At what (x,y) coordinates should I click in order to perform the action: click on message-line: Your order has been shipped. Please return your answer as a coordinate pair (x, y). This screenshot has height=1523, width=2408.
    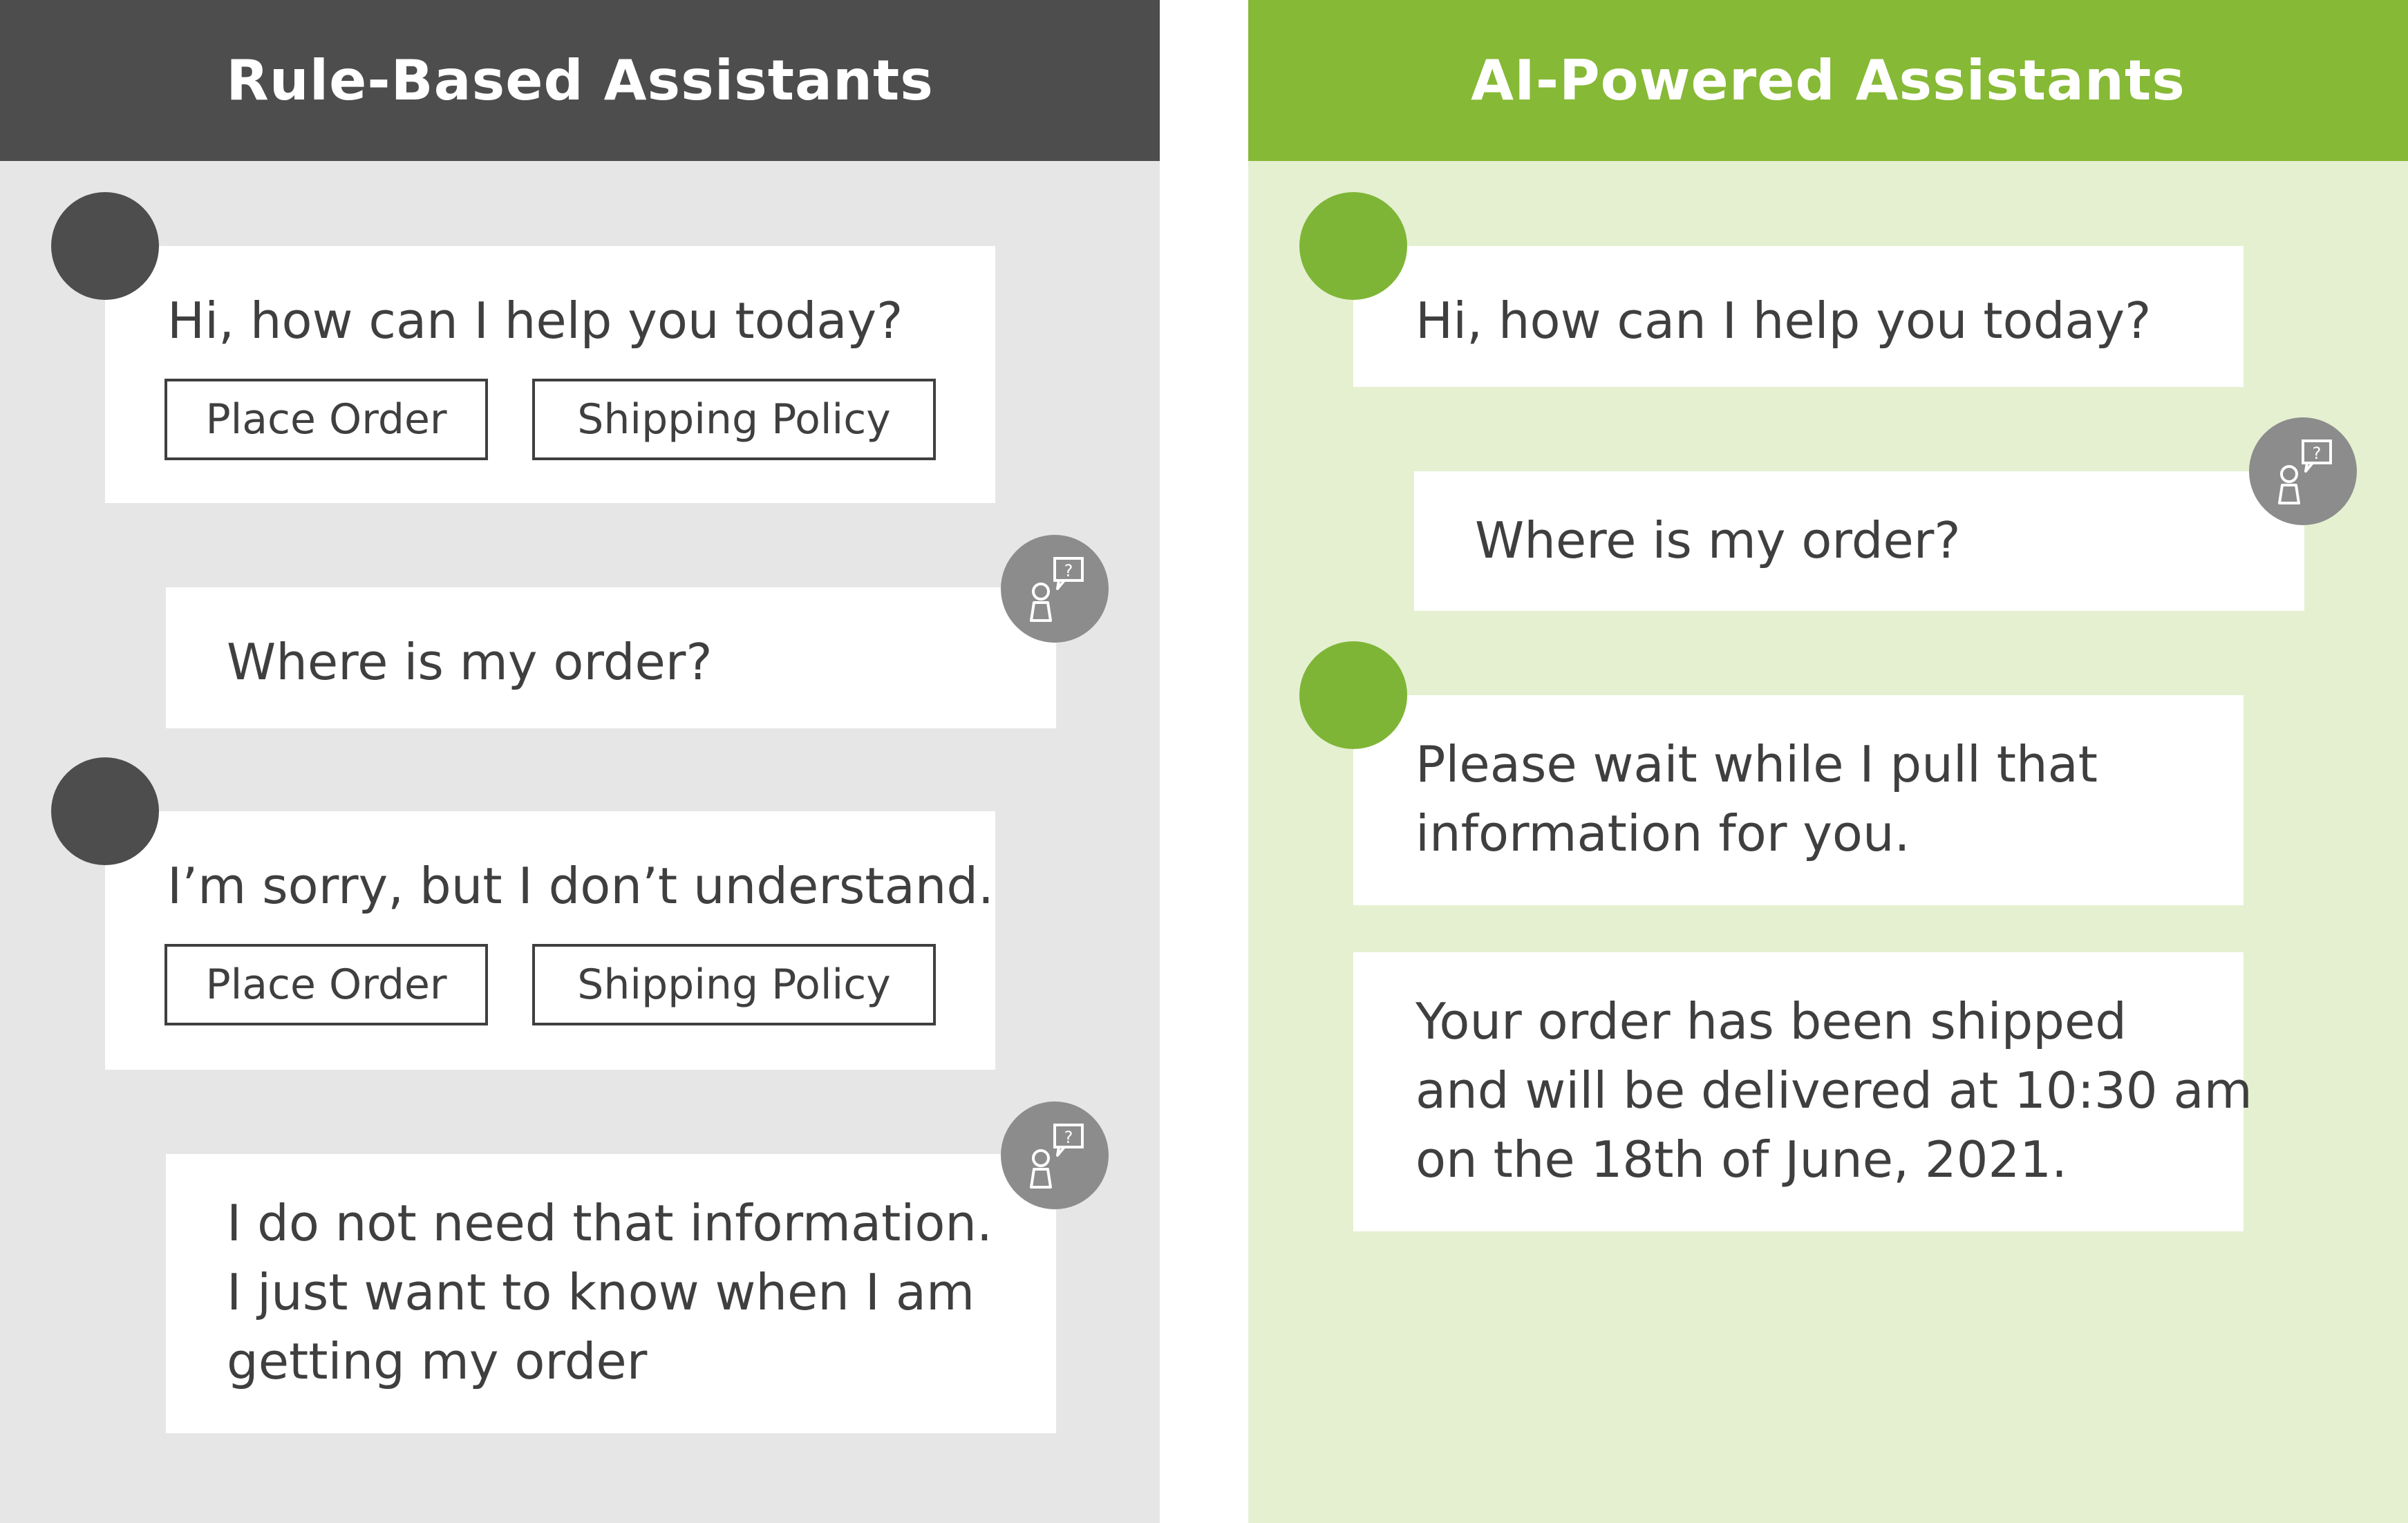
    Looking at the image, I should click on (1771, 1021).